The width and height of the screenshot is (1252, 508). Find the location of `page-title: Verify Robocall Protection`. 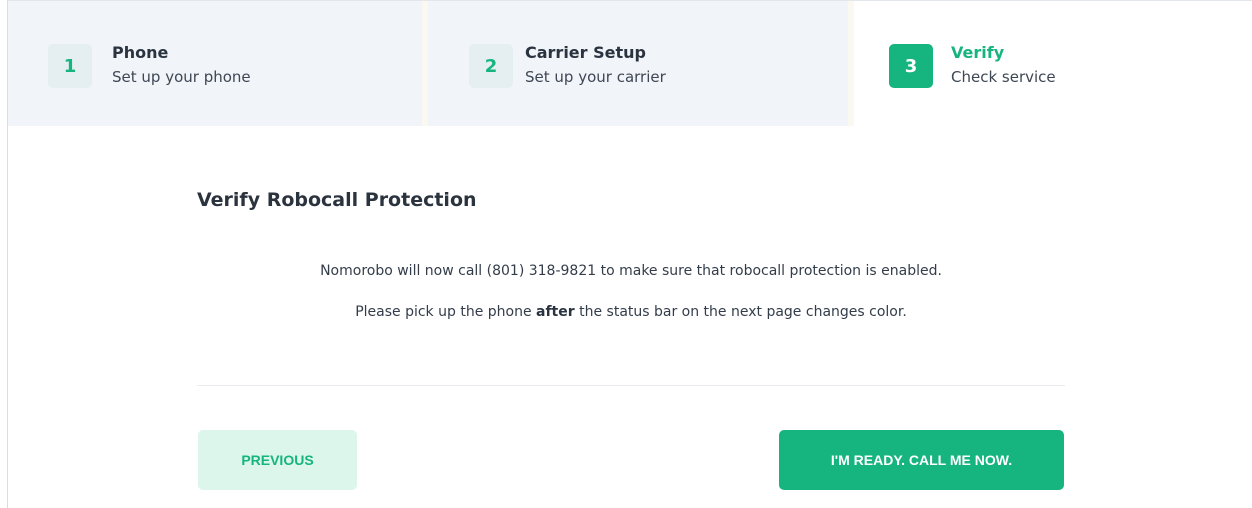

page-title: Verify Robocall Protection is located at coordinates (337, 200).